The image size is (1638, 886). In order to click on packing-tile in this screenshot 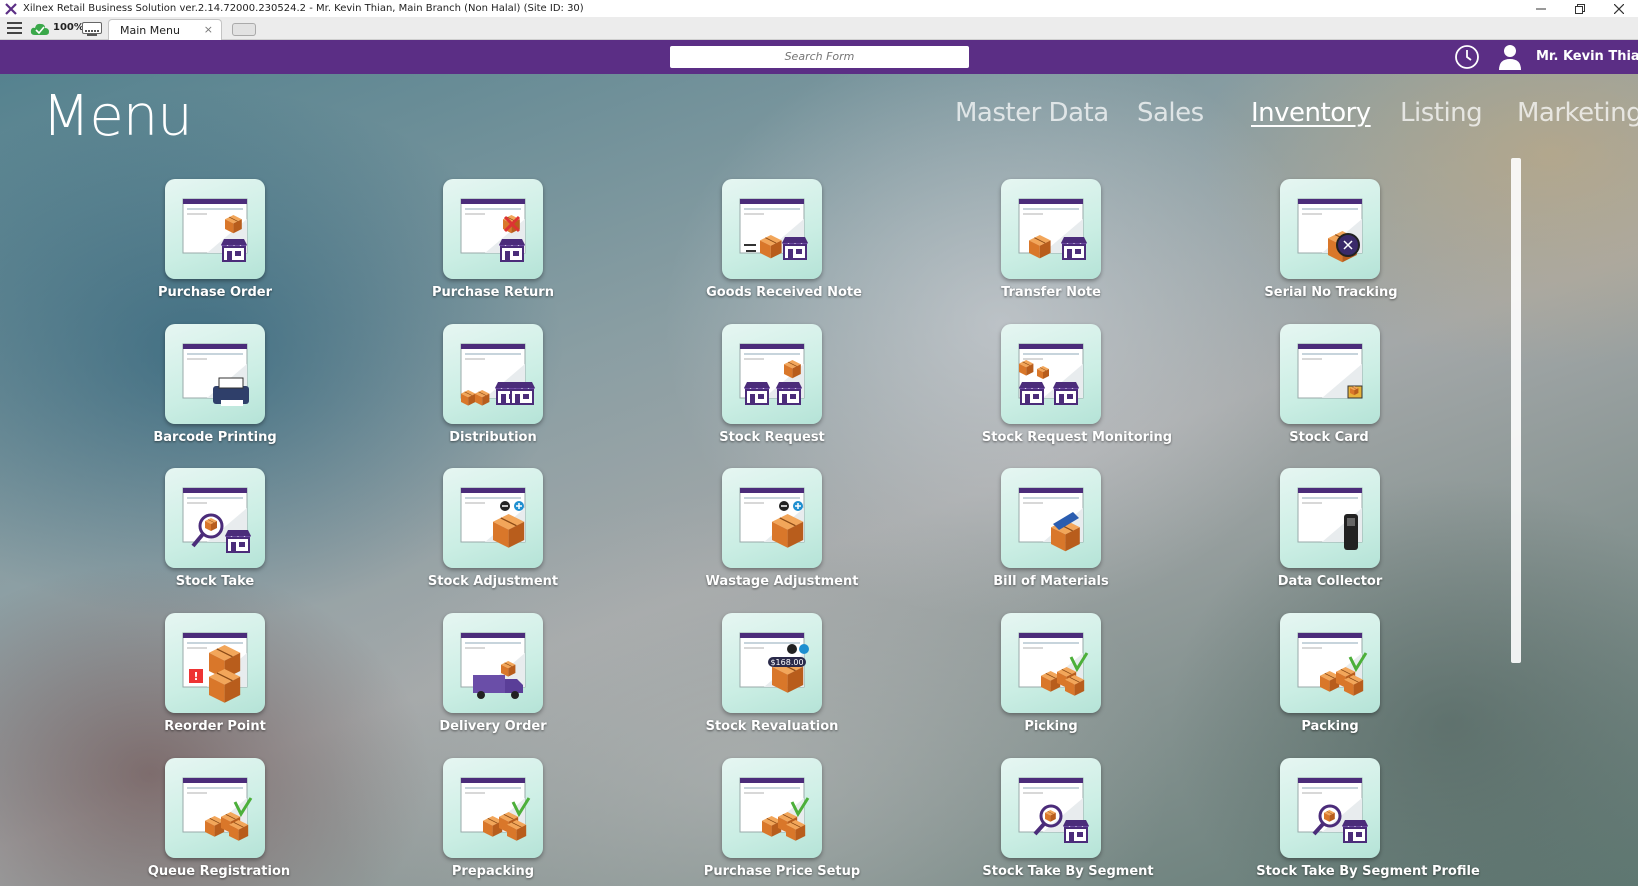, I will do `click(1330, 663)`.